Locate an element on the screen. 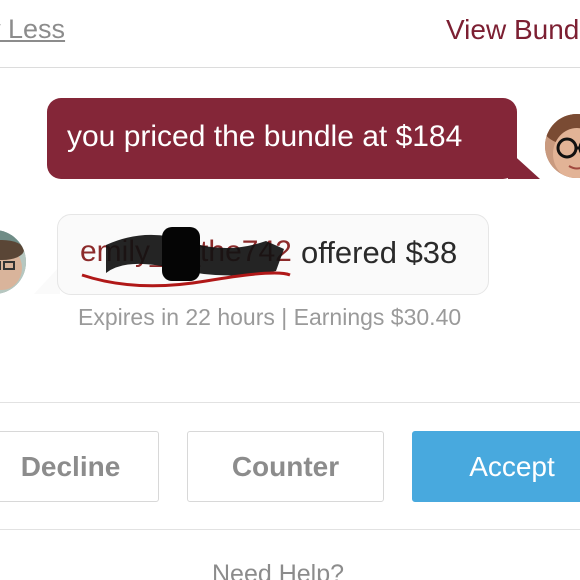 Image resolution: width=580 pixels, height=580 pixels. seller-avatar-image is located at coordinates (562, 146).